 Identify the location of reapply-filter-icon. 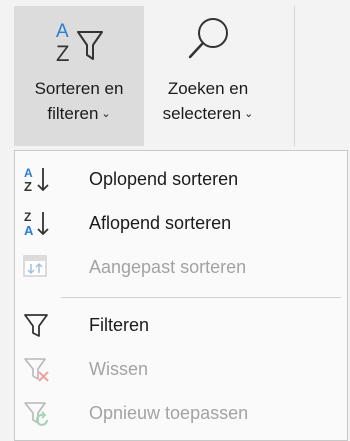
(36, 413).